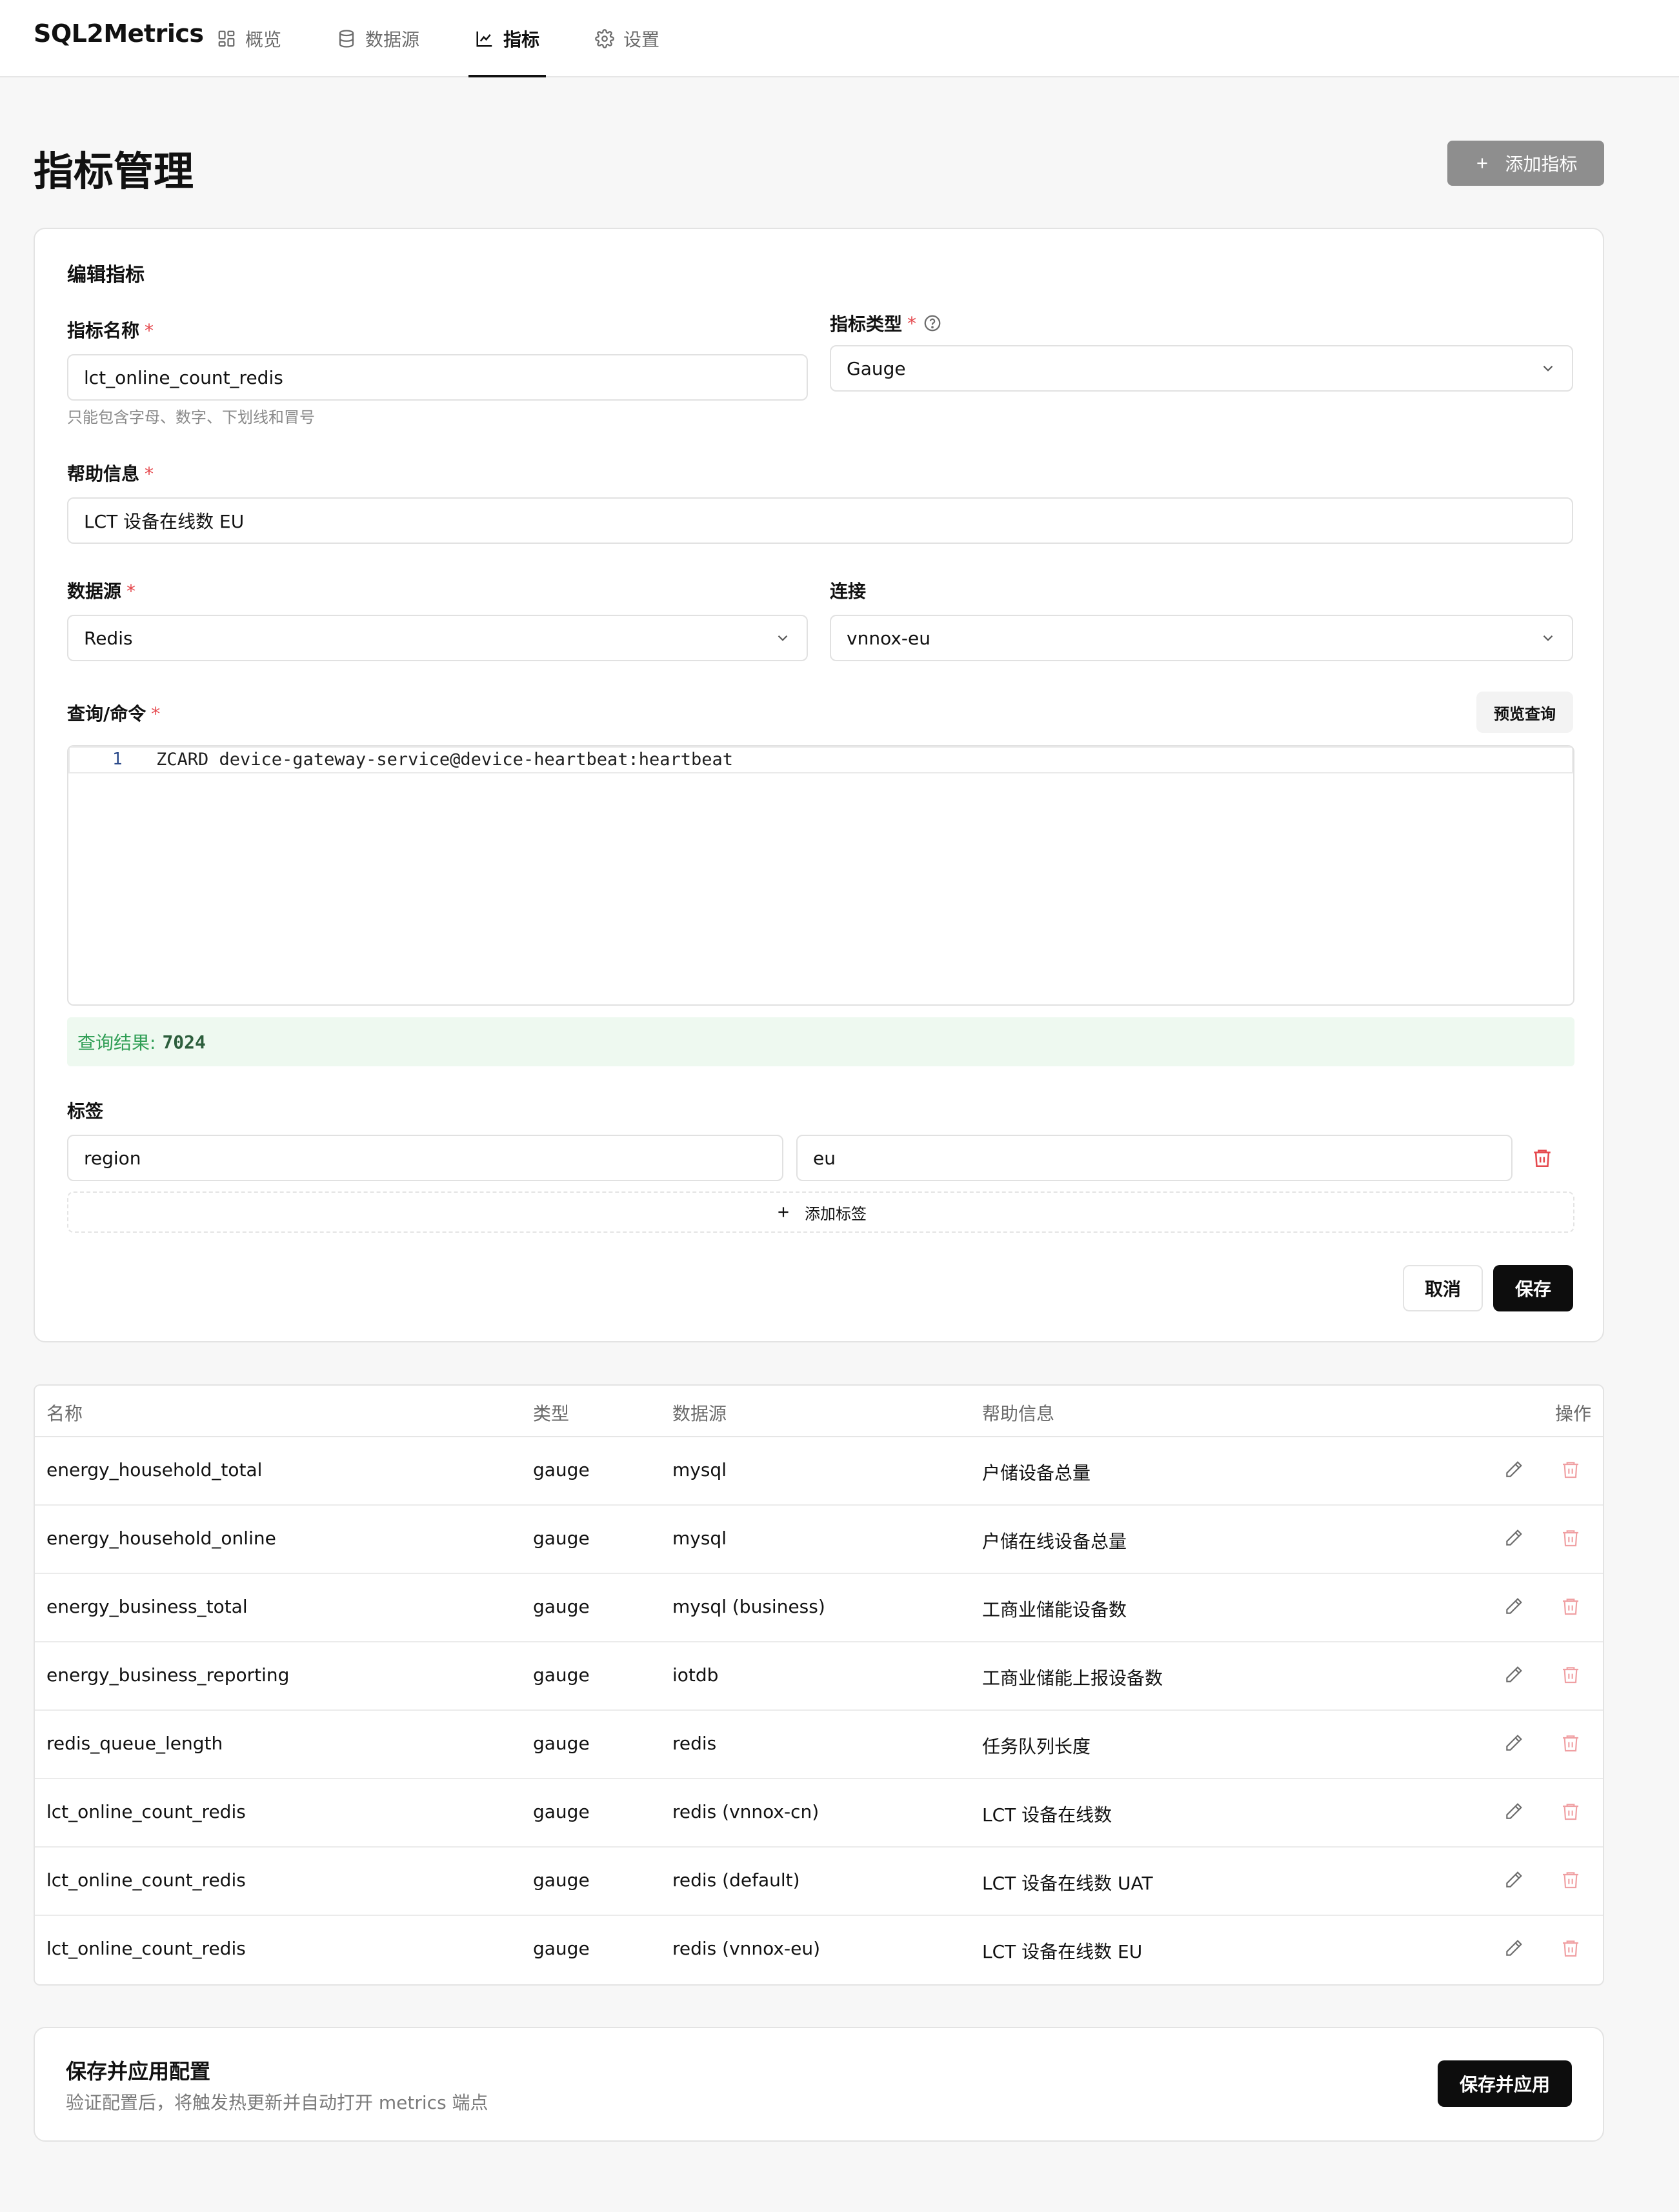 This screenshot has height=2212, width=1679. What do you see at coordinates (425, 1158) in the screenshot?
I see `tag-key-input: region` at bounding box center [425, 1158].